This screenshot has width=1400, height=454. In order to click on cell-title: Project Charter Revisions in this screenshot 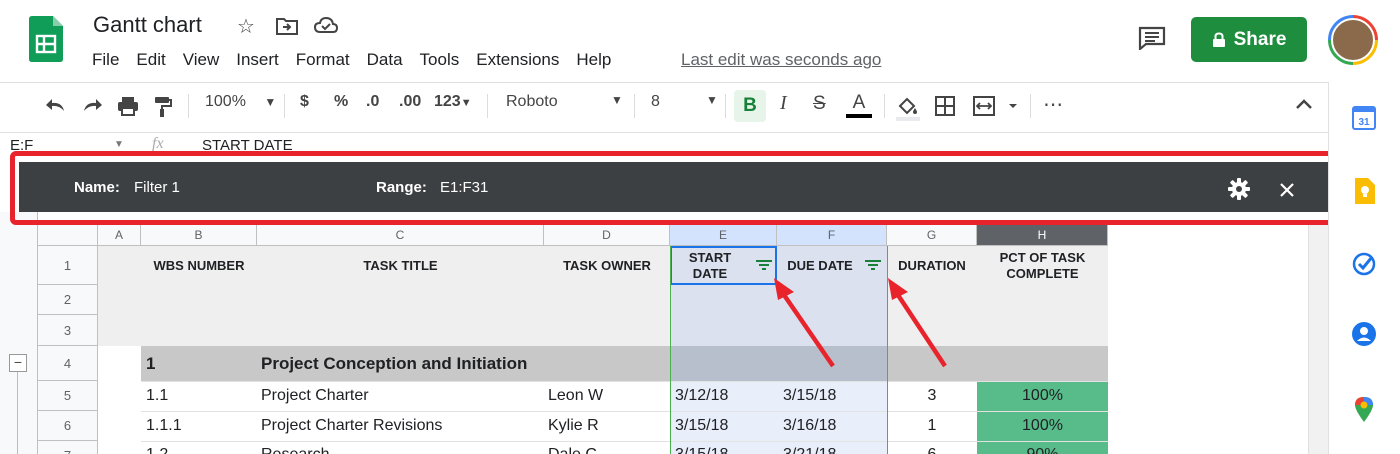, I will do `click(351, 426)`.